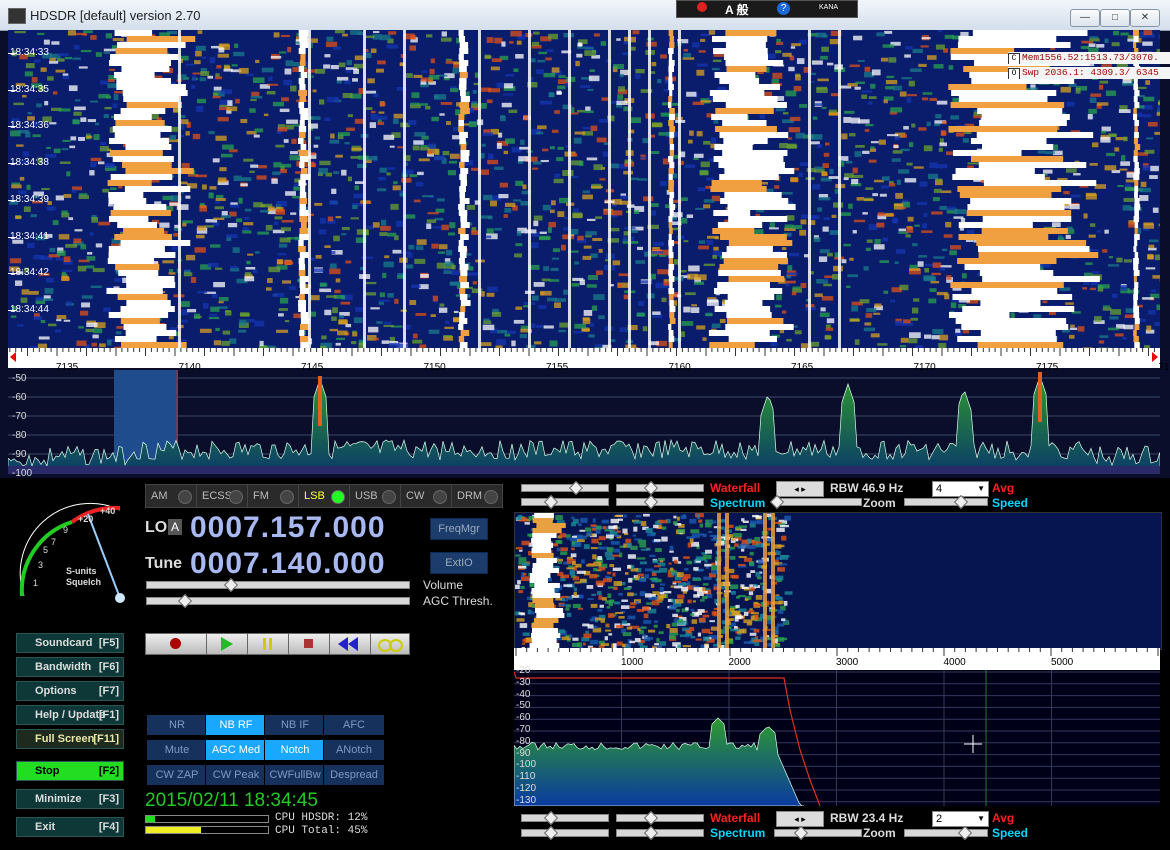  What do you see at coordinates (75, 549) in the screenshot?
I see `s-meter` at bounding box center [75, 549].